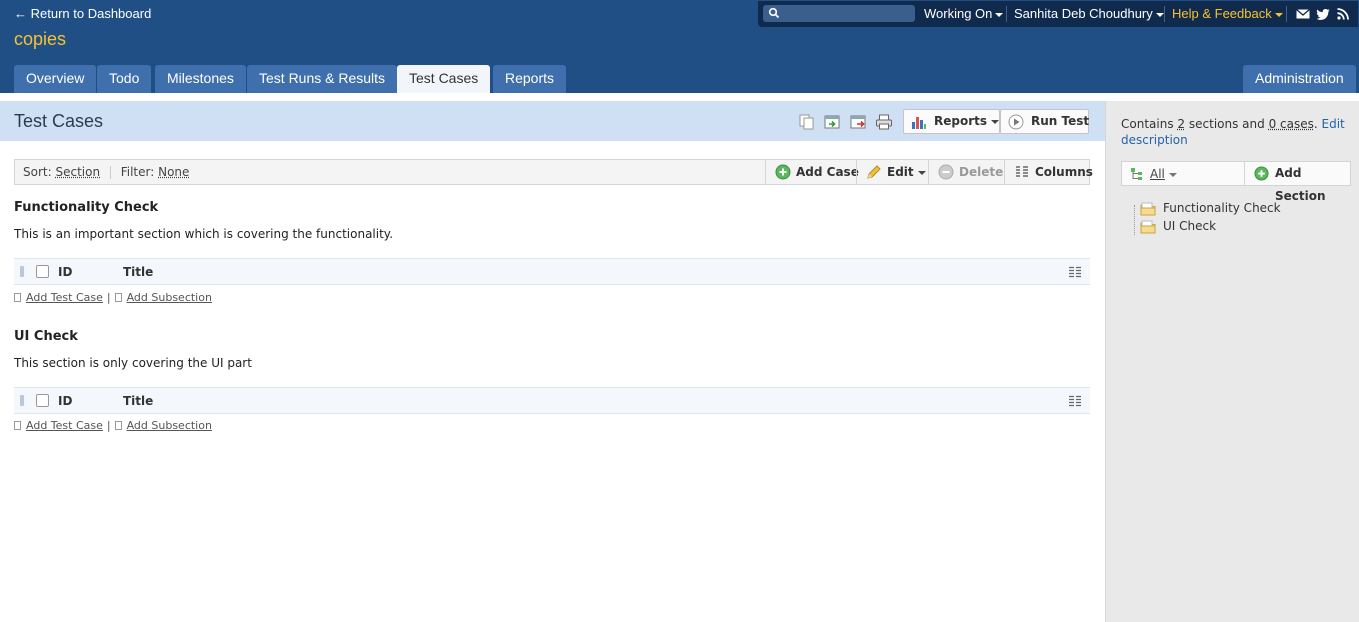 Image resolution: width=1359 pixels, height=622 pixels. I want to click on reports-button: Reports, so click(951, 121).